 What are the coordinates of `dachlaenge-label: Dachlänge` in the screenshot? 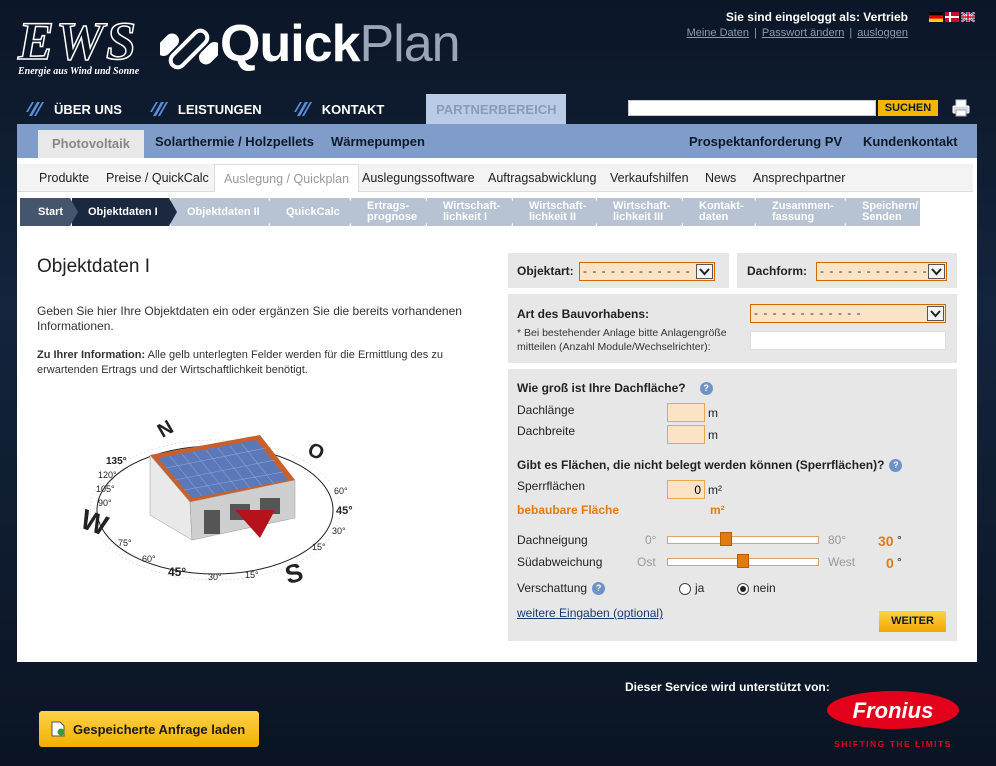 It's located at (546, 410).